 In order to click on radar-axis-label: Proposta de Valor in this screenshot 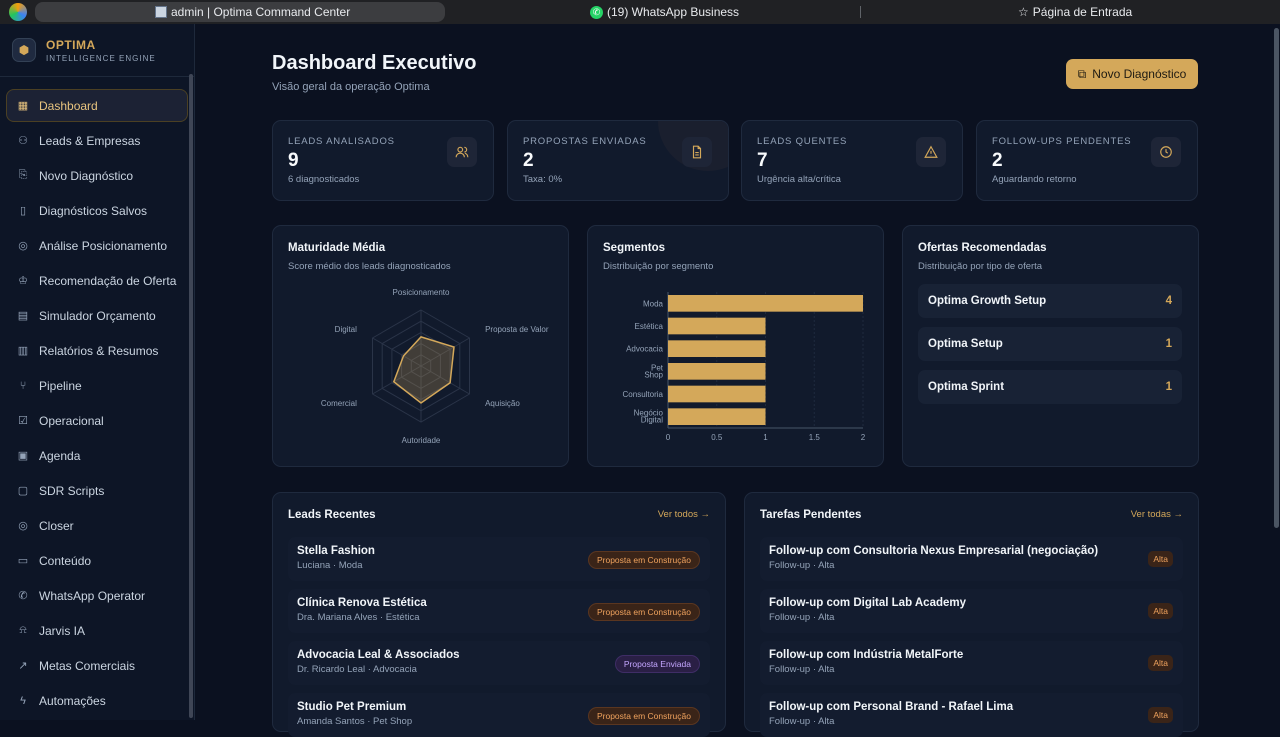, I will do `click(517, 329)`.